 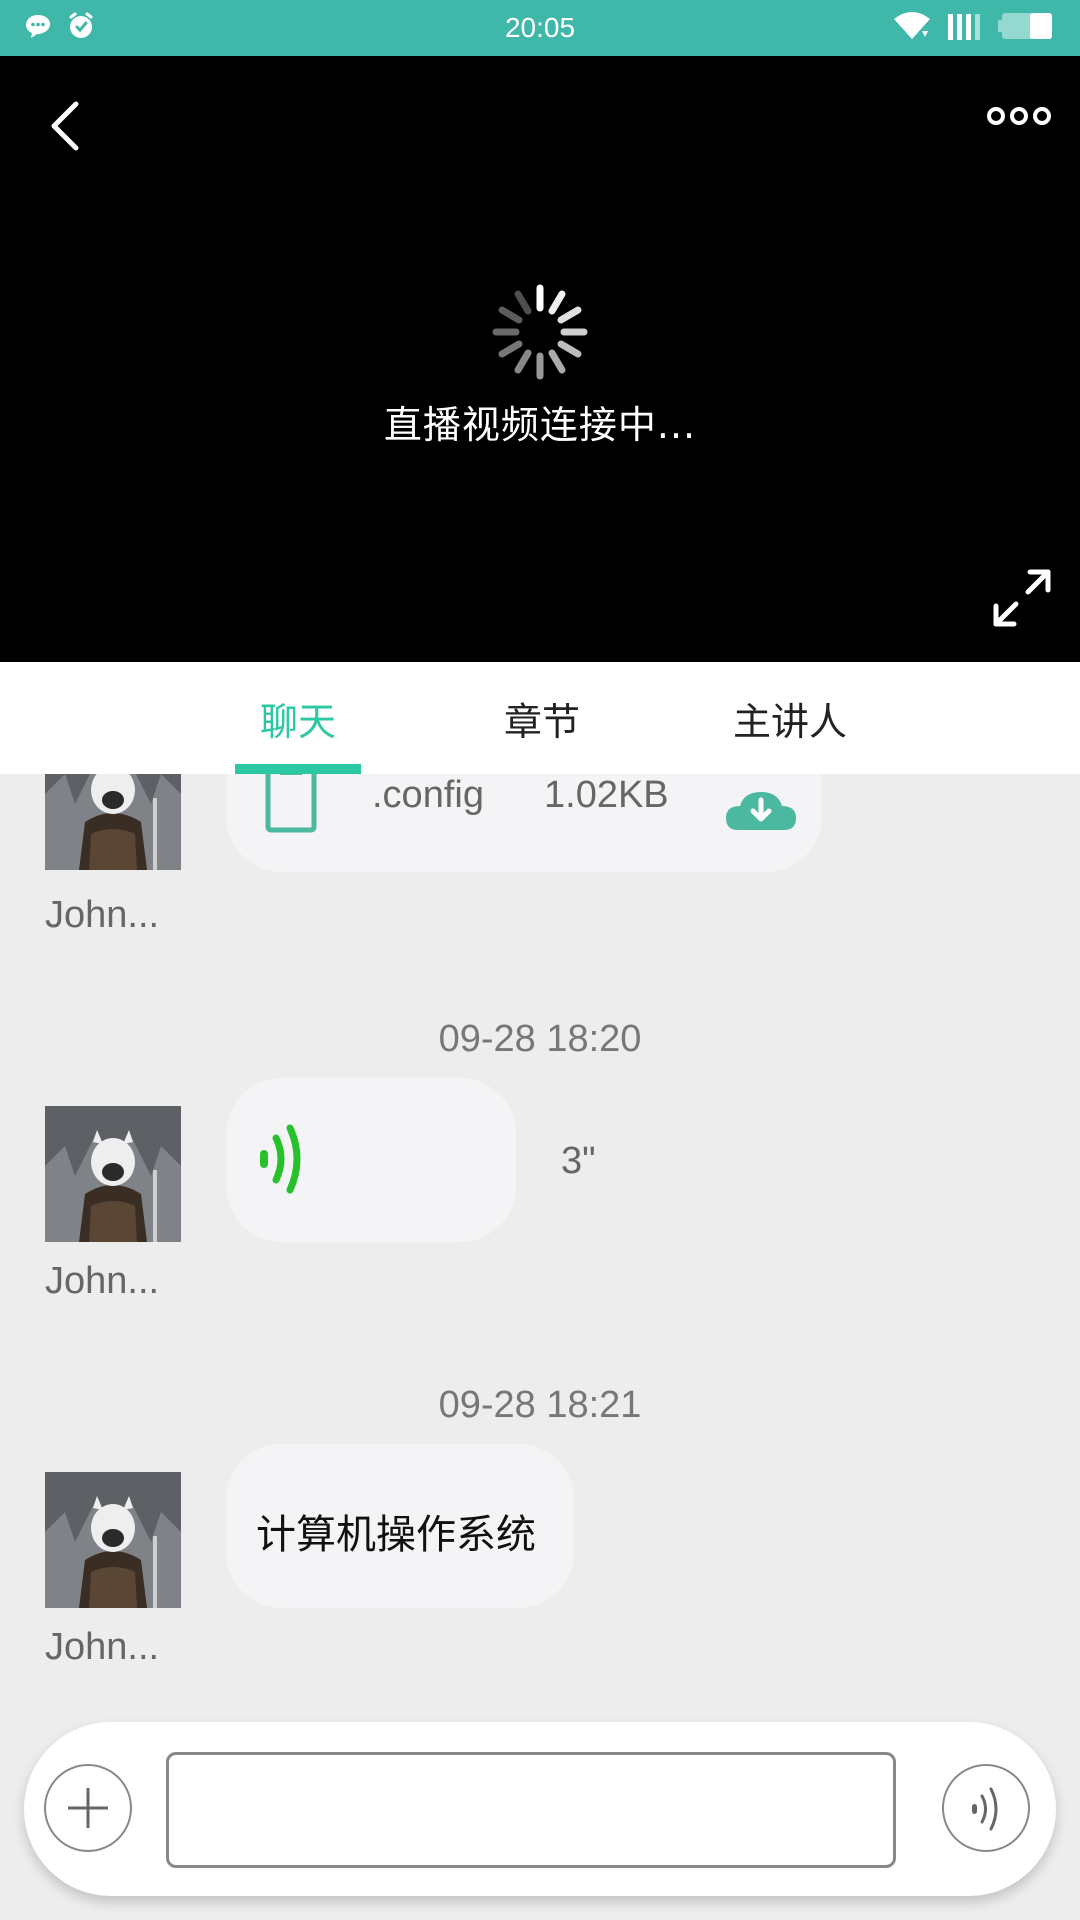 I want to click on back-button, so click(x=65, y=126).